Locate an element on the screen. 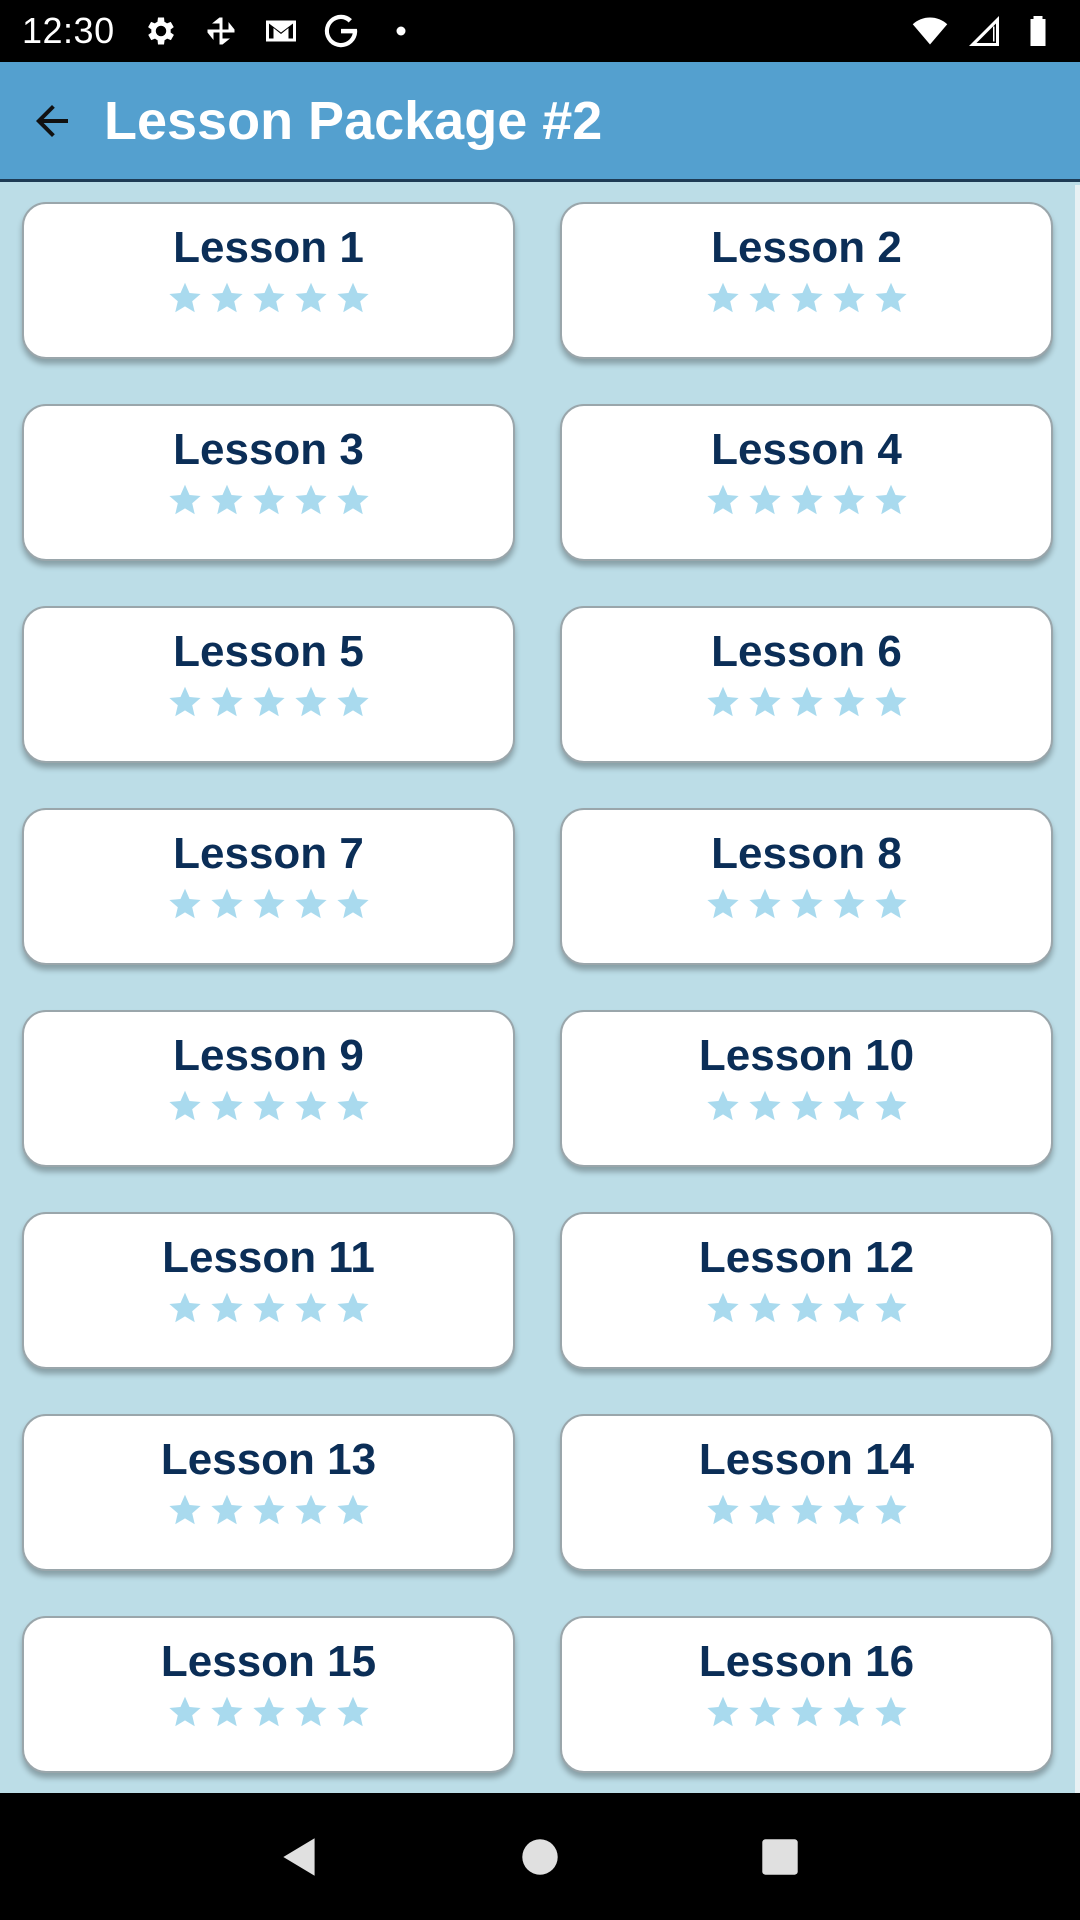 This screenshot has height=1920, width=1080. nav-back-button is located at coordinates (300, 1857).